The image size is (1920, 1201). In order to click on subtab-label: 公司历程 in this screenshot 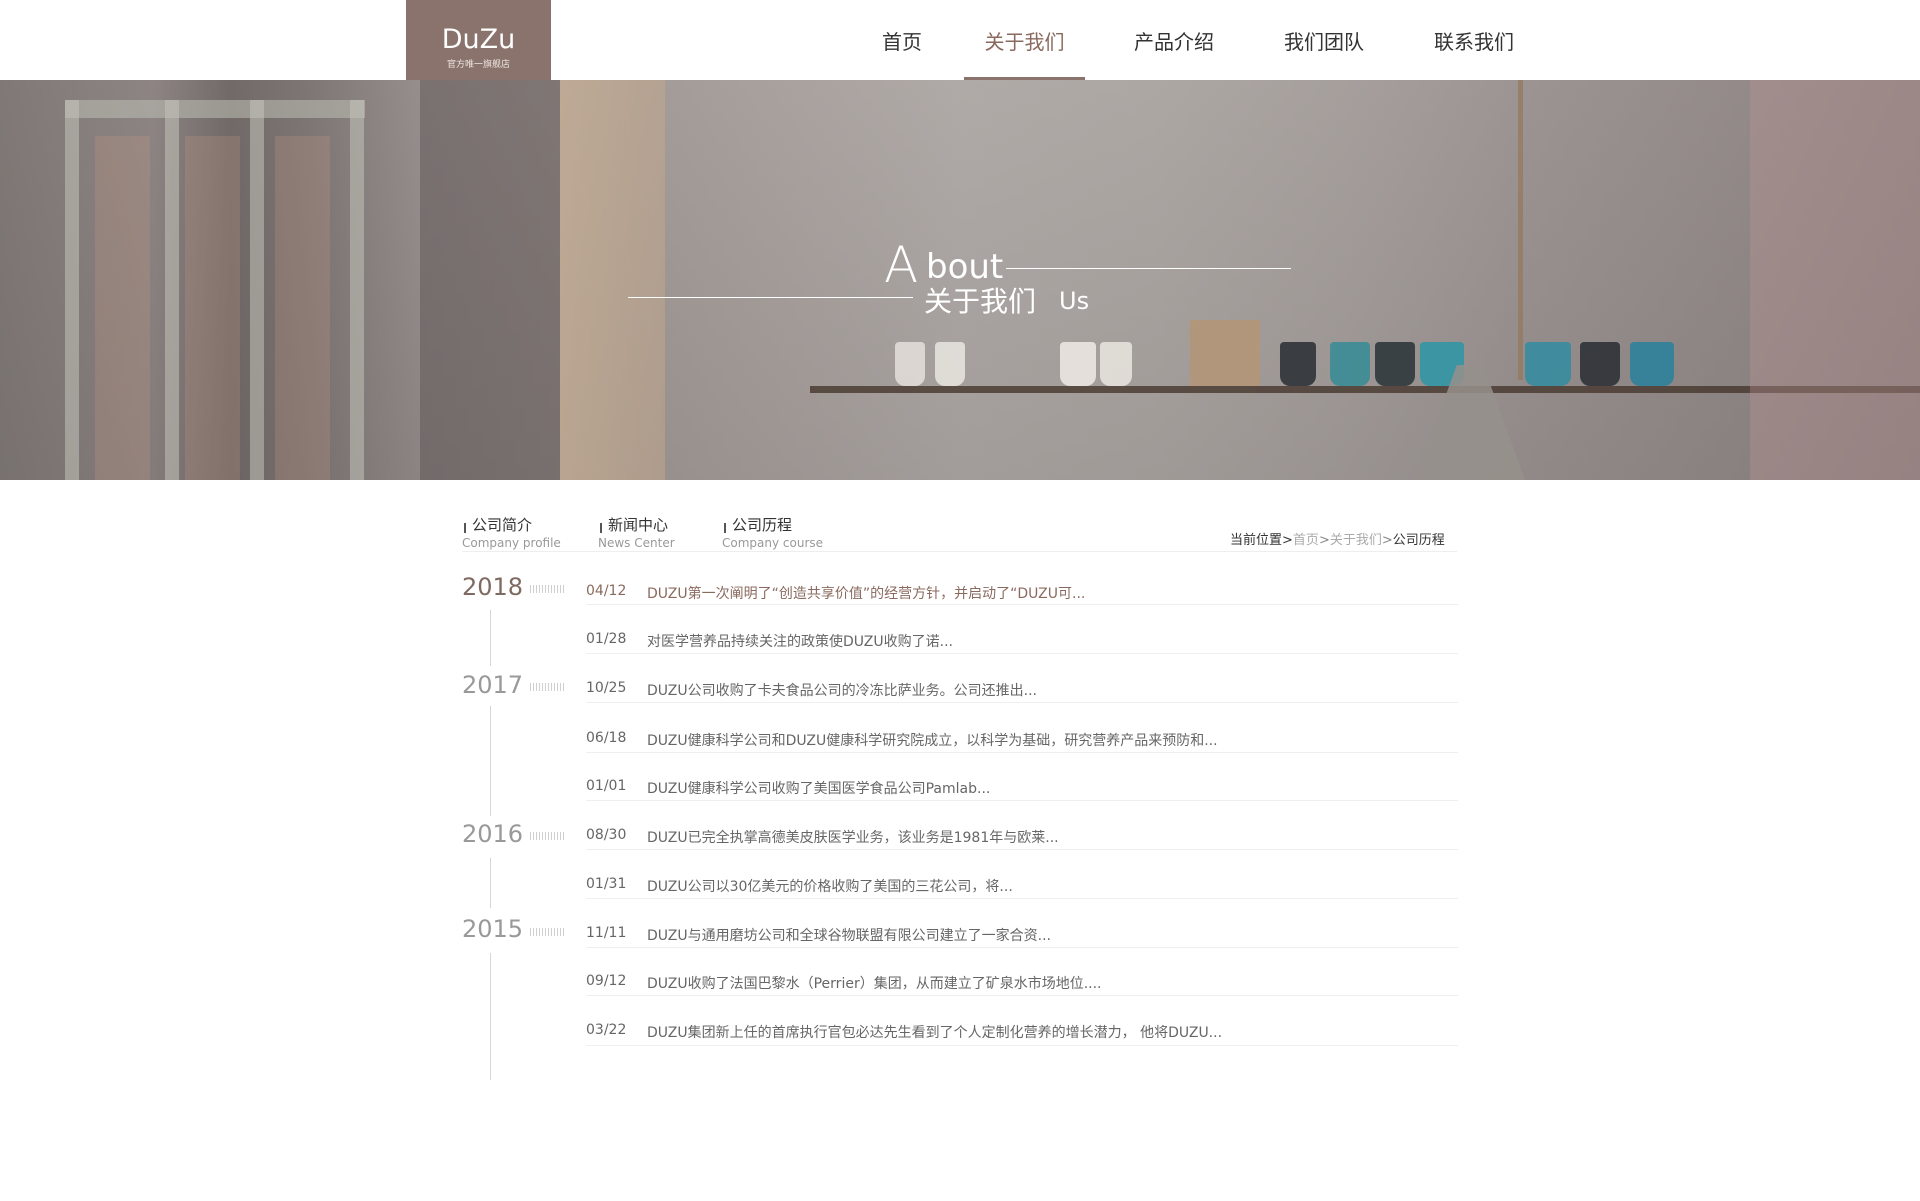, I will do `click(757, 525)`.